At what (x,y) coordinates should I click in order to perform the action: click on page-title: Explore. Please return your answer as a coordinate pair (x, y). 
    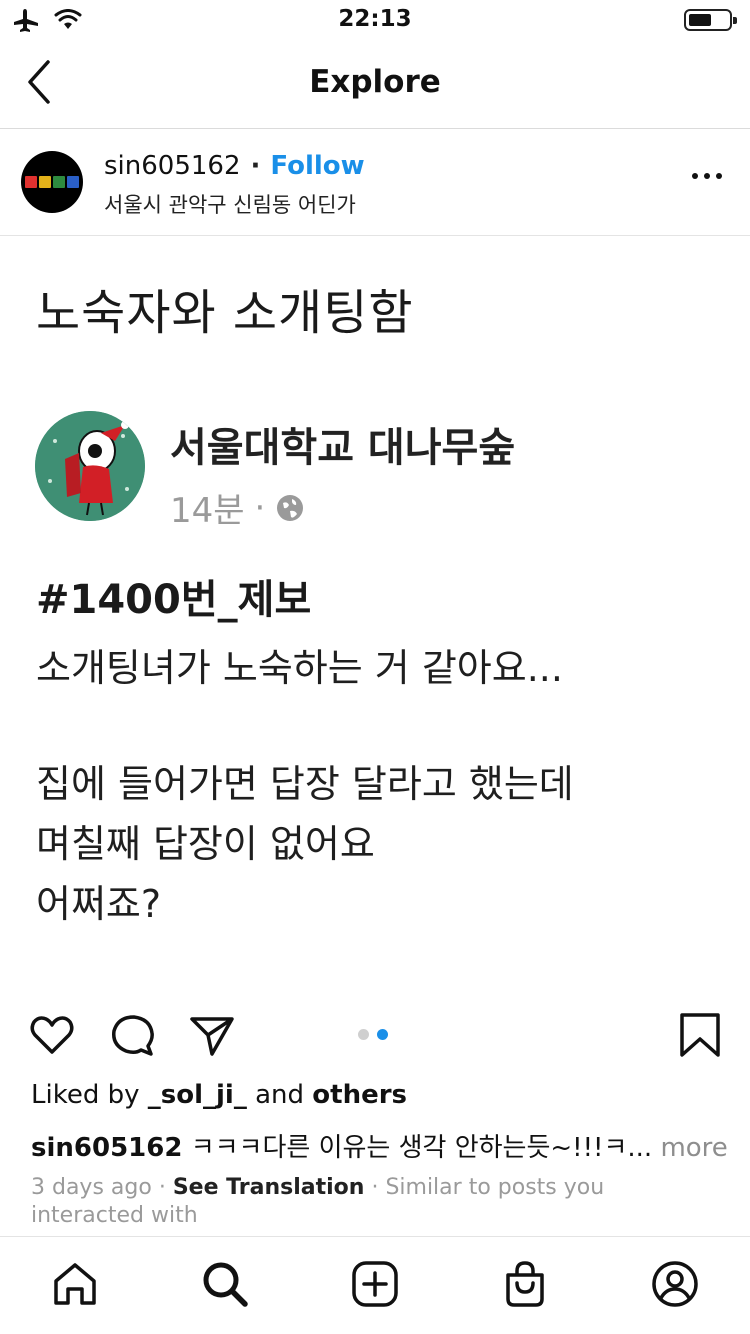
    Looking at the image, I should click on (375, 82).